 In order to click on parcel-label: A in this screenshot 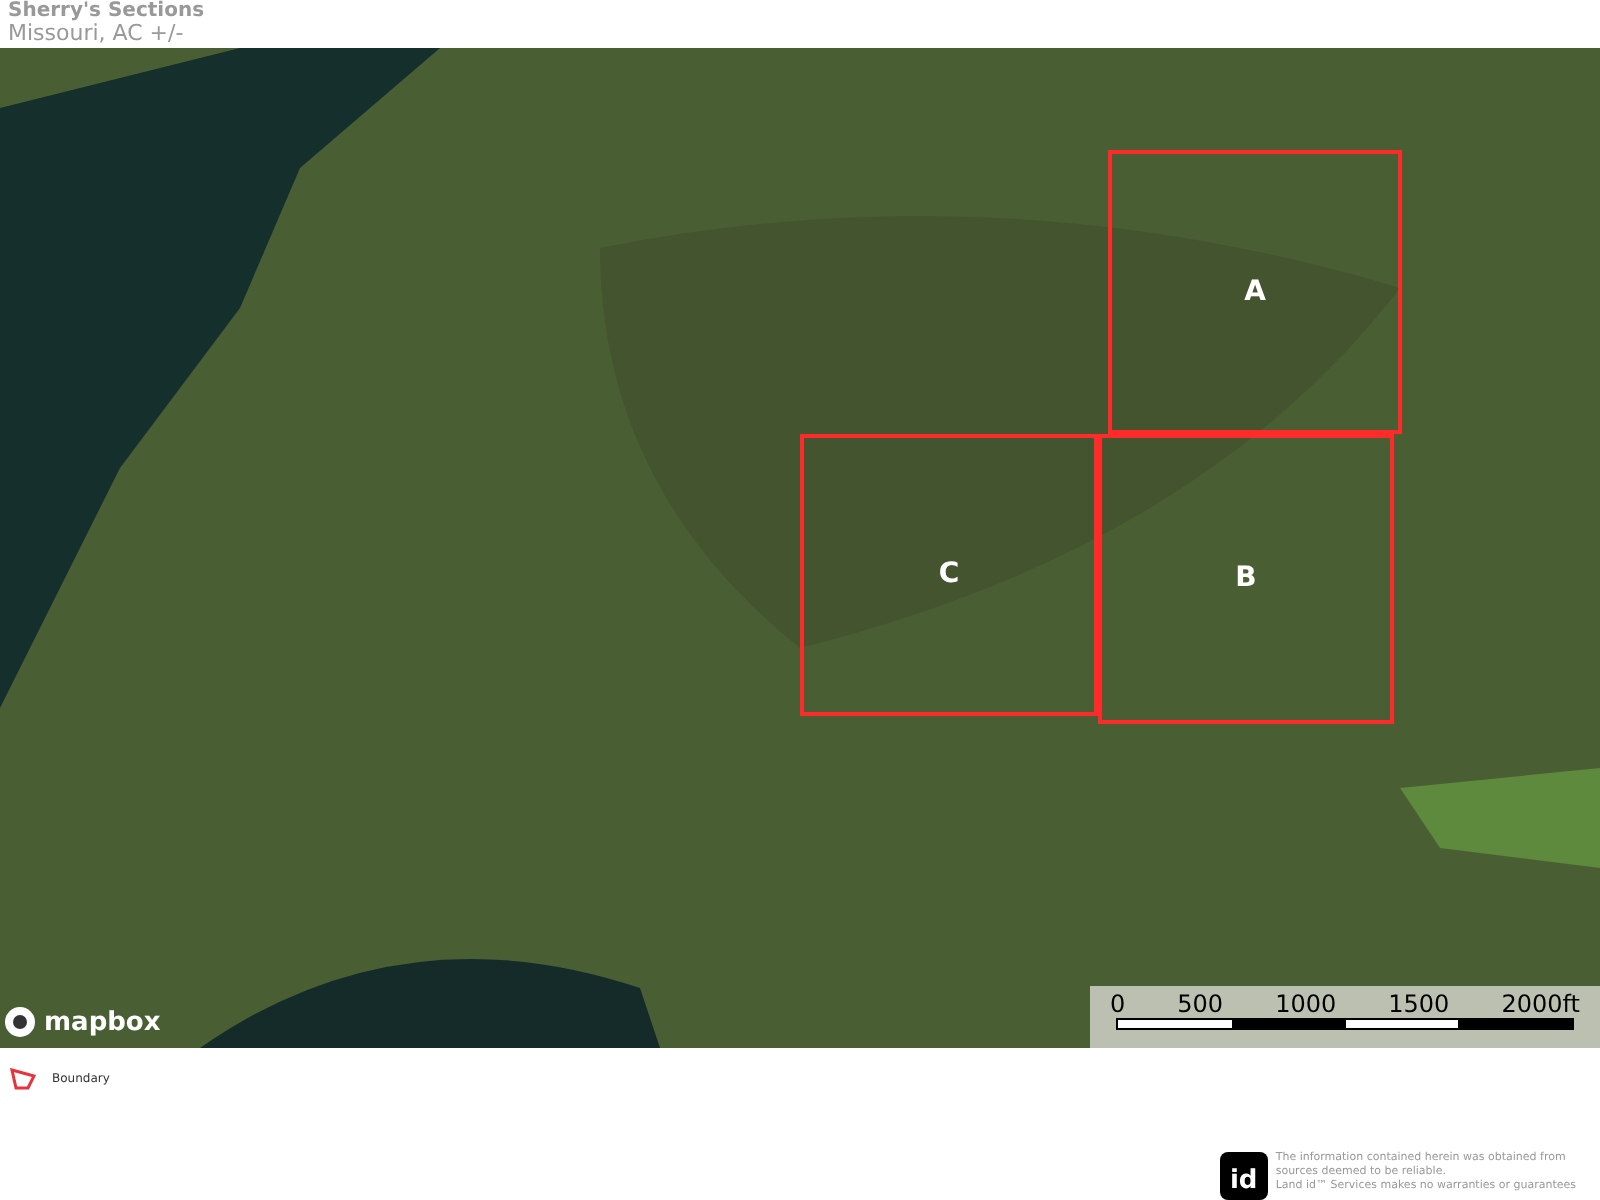, I will do `click(1255, 292)`.